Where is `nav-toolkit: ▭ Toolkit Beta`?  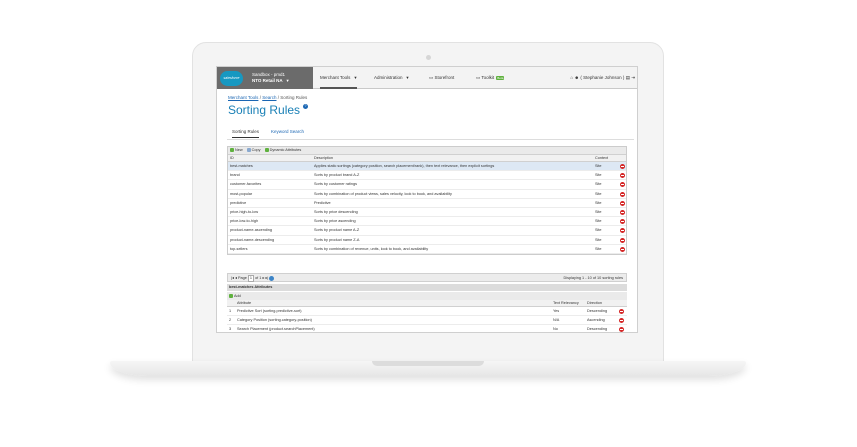 nav-toolkit: ▭ Toolkit Beta is located at coordinates (490, 78).